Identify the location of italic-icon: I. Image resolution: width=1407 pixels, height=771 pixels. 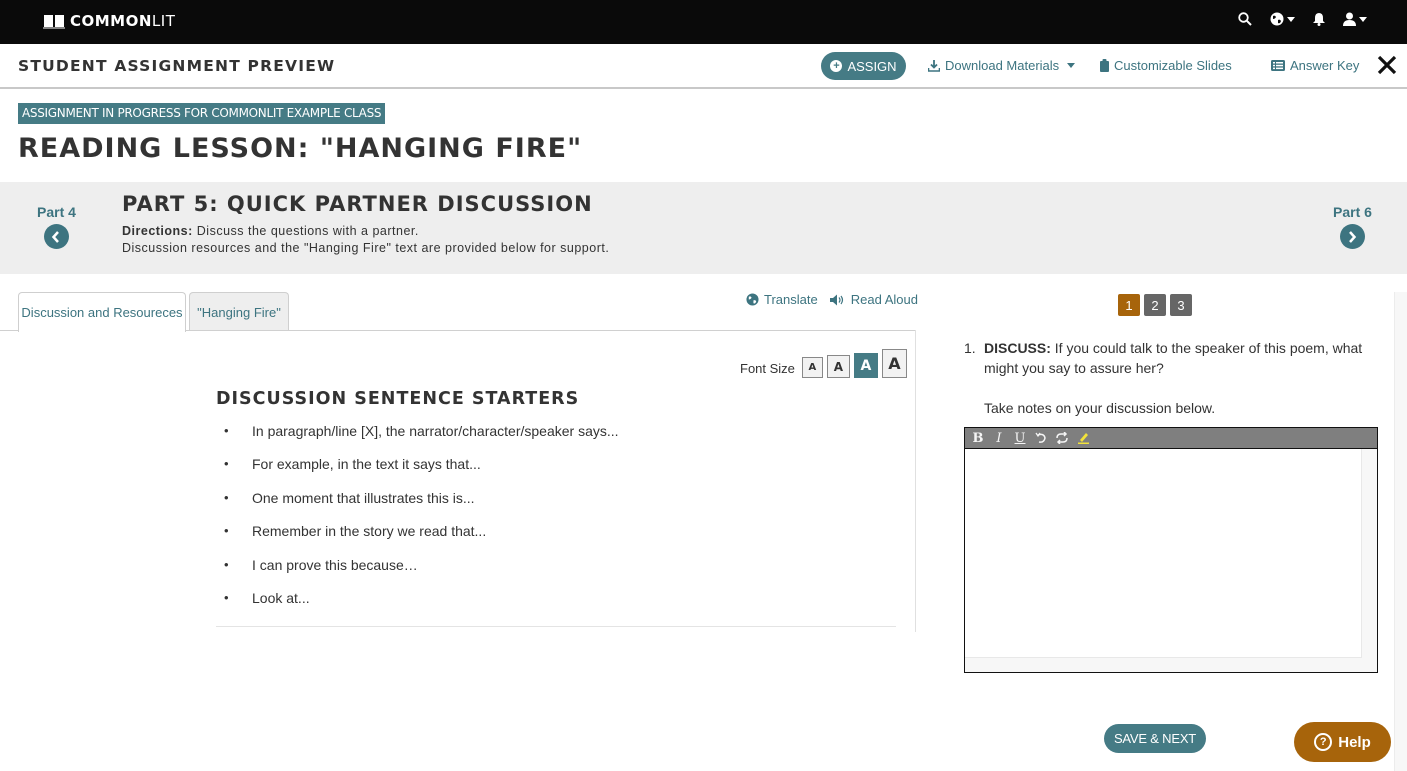
(999, 438).